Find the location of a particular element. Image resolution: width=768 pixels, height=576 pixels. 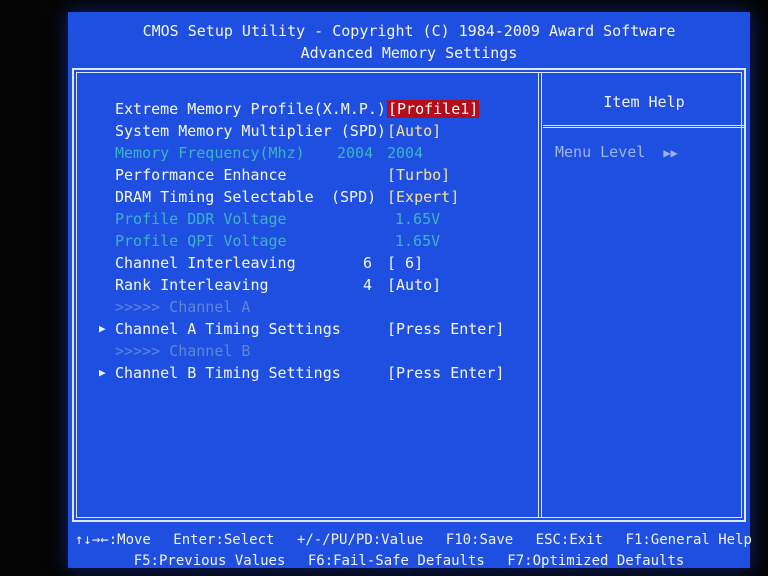

setting-source: (SPD) is located at coordinates (354, 197).